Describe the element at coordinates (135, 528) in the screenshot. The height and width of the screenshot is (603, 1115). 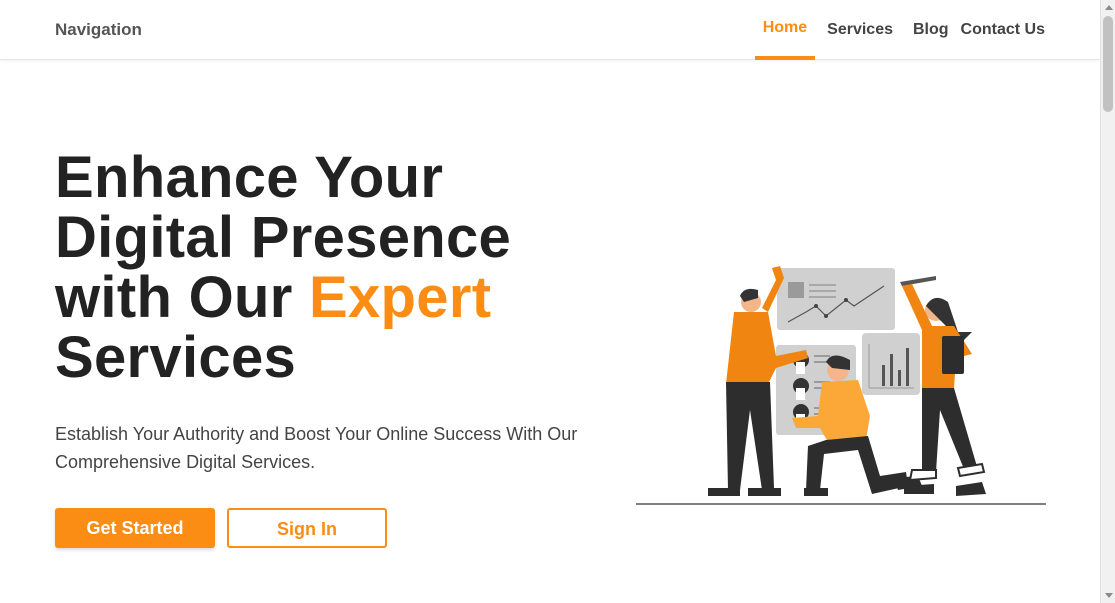
I see `get-started-button: Get Started` at that location.